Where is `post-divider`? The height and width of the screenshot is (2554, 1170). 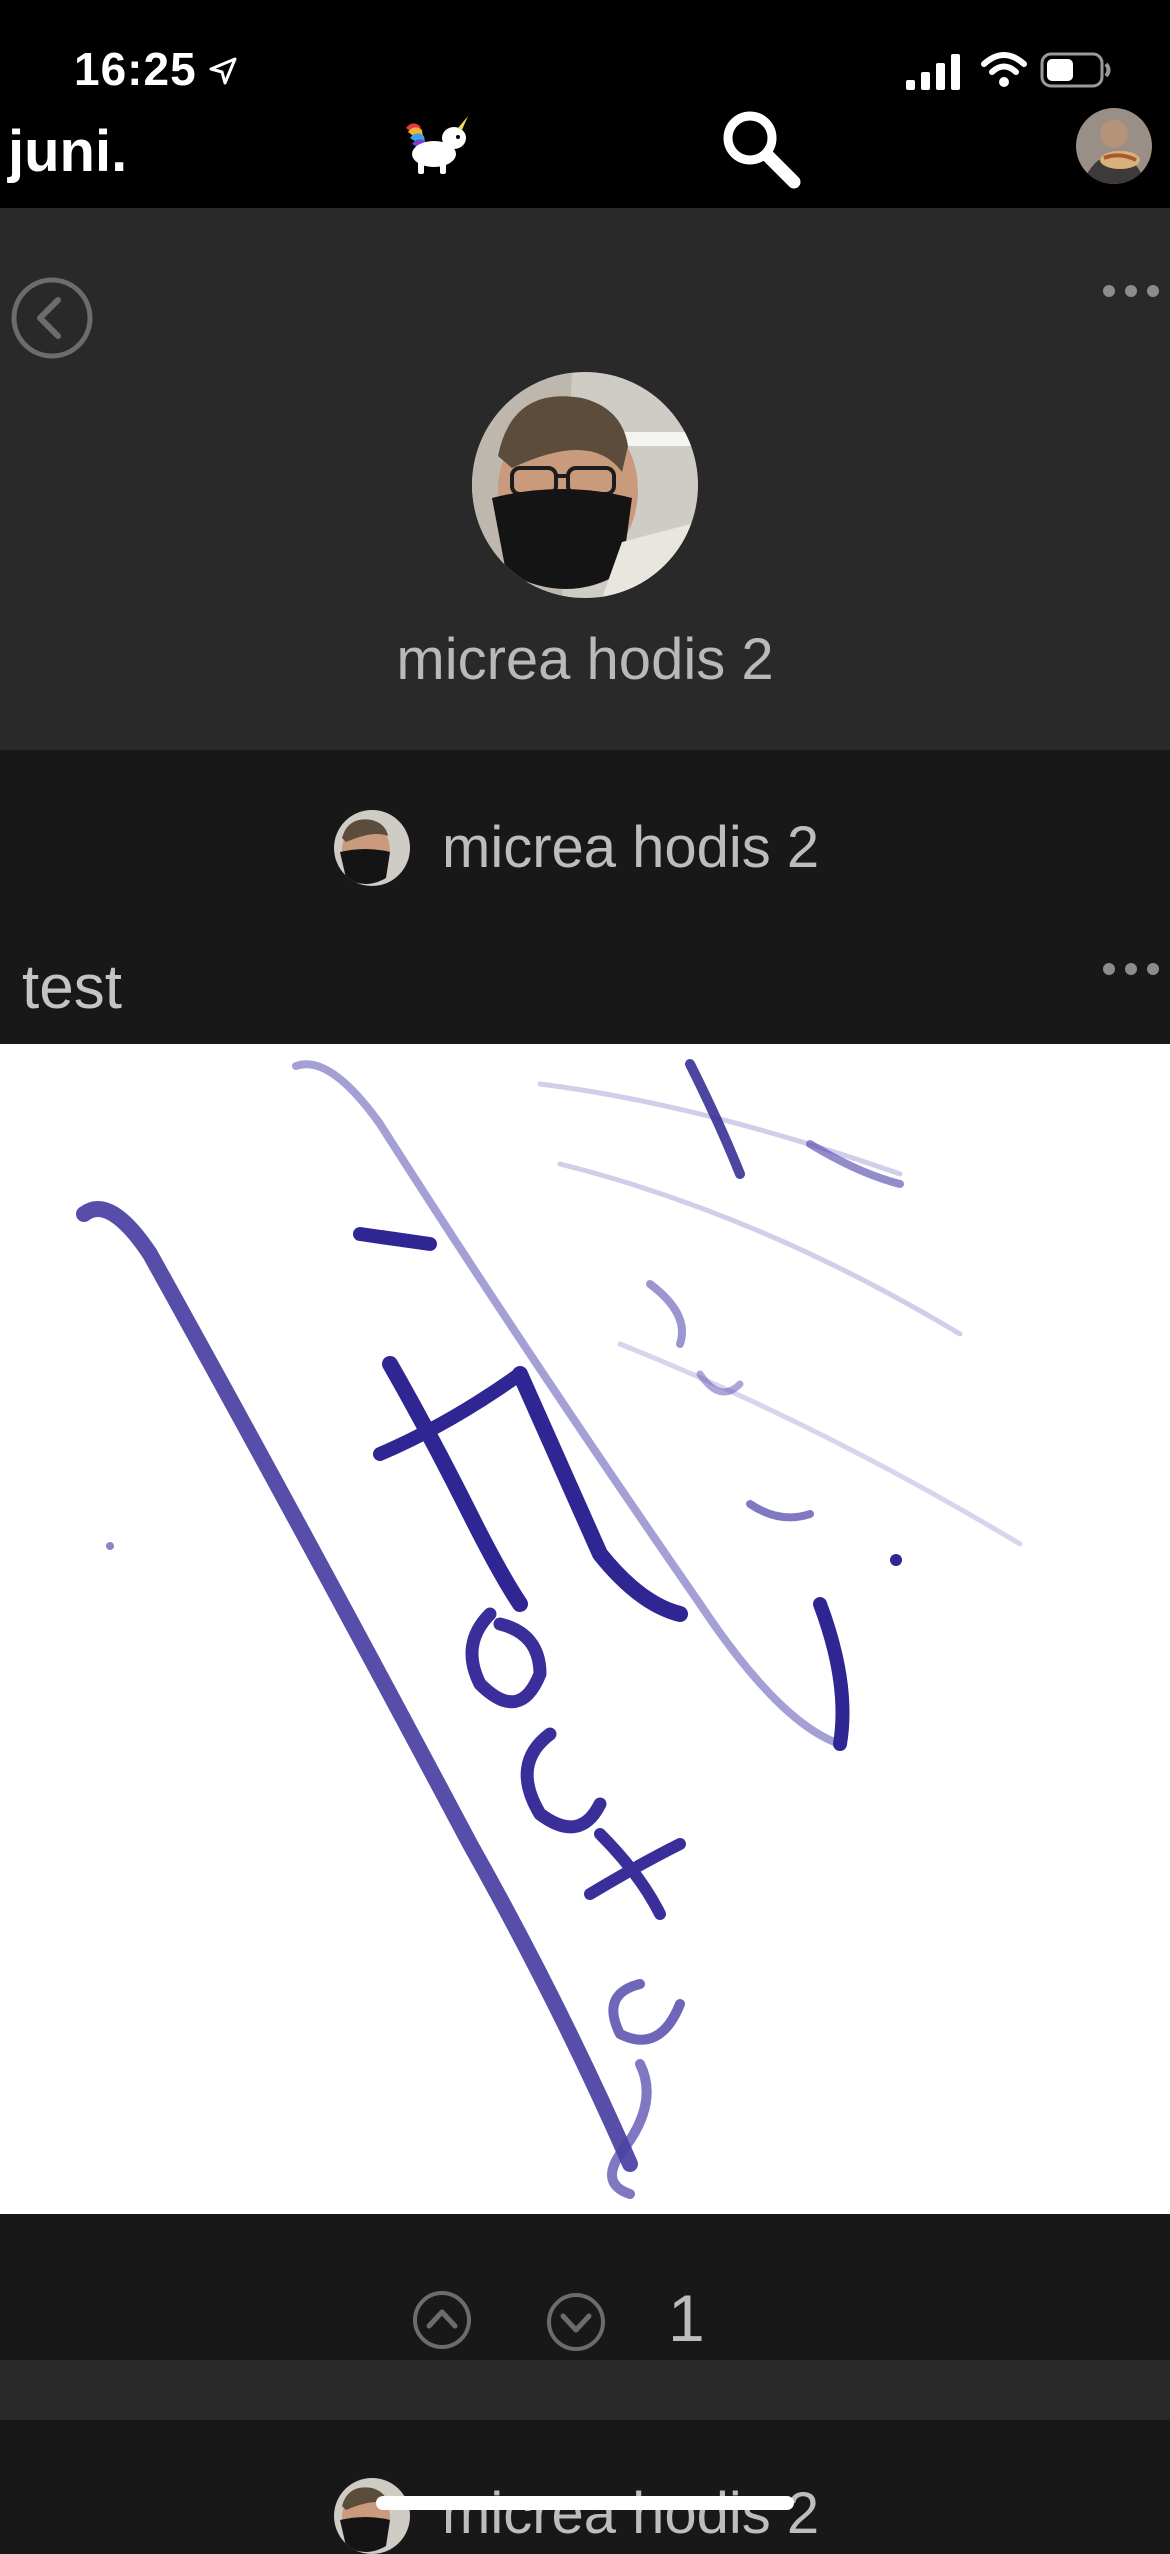
post-divider is located at coordinates (585, 2390).